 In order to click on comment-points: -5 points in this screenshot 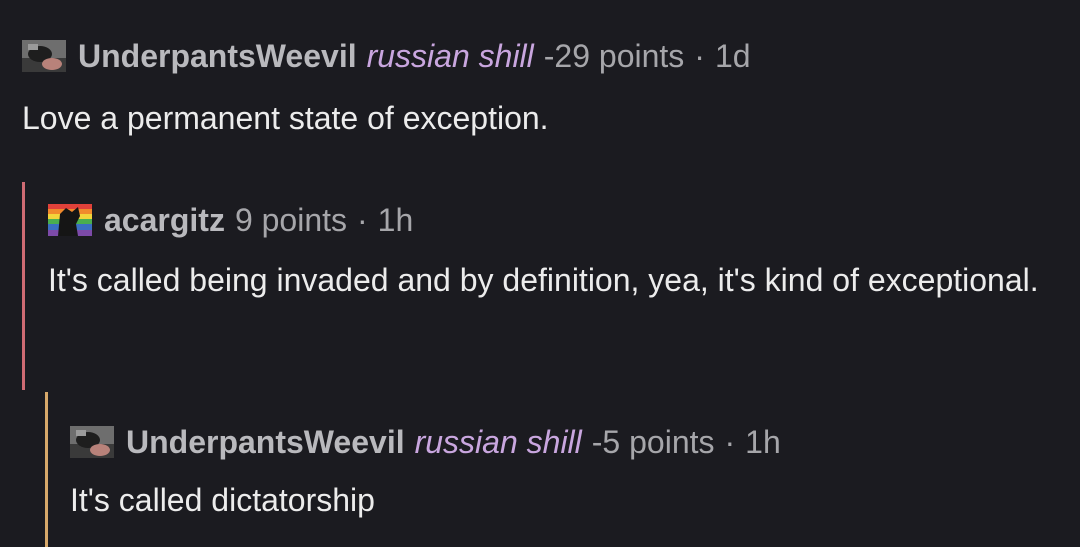, I will do `click(653, 442)`.